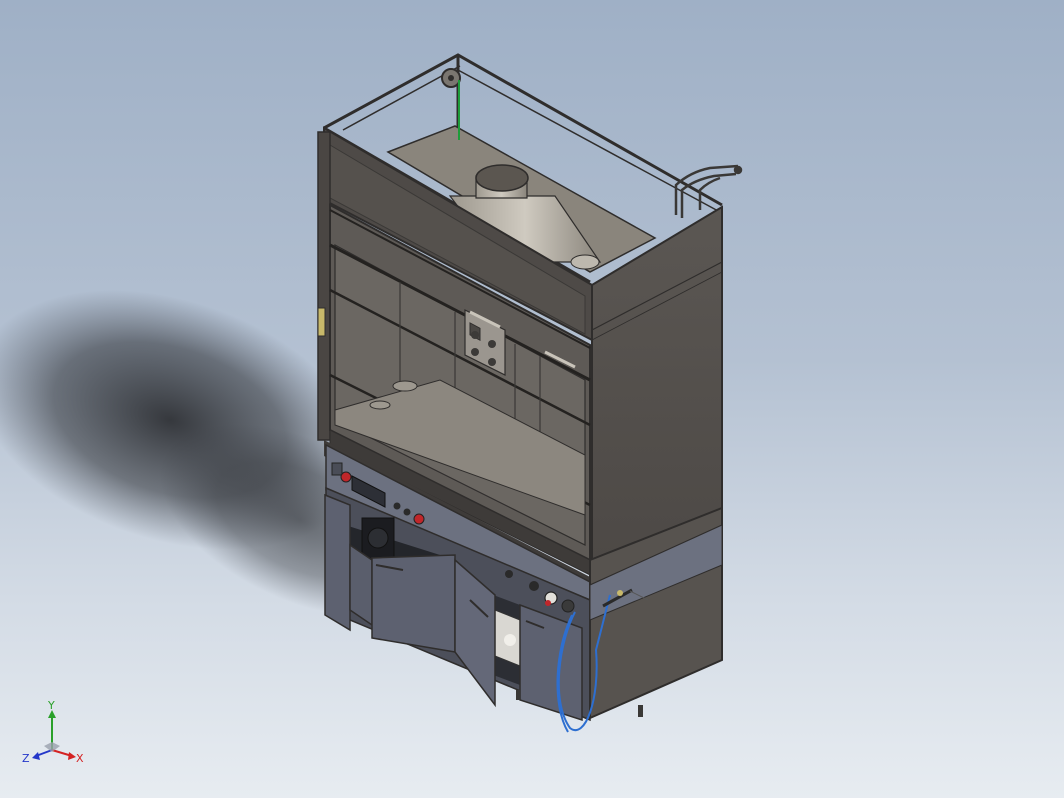 This screenshot has height=798, width=1064. I want to click on orientation-triad: Y X Z, so click(54, 736).